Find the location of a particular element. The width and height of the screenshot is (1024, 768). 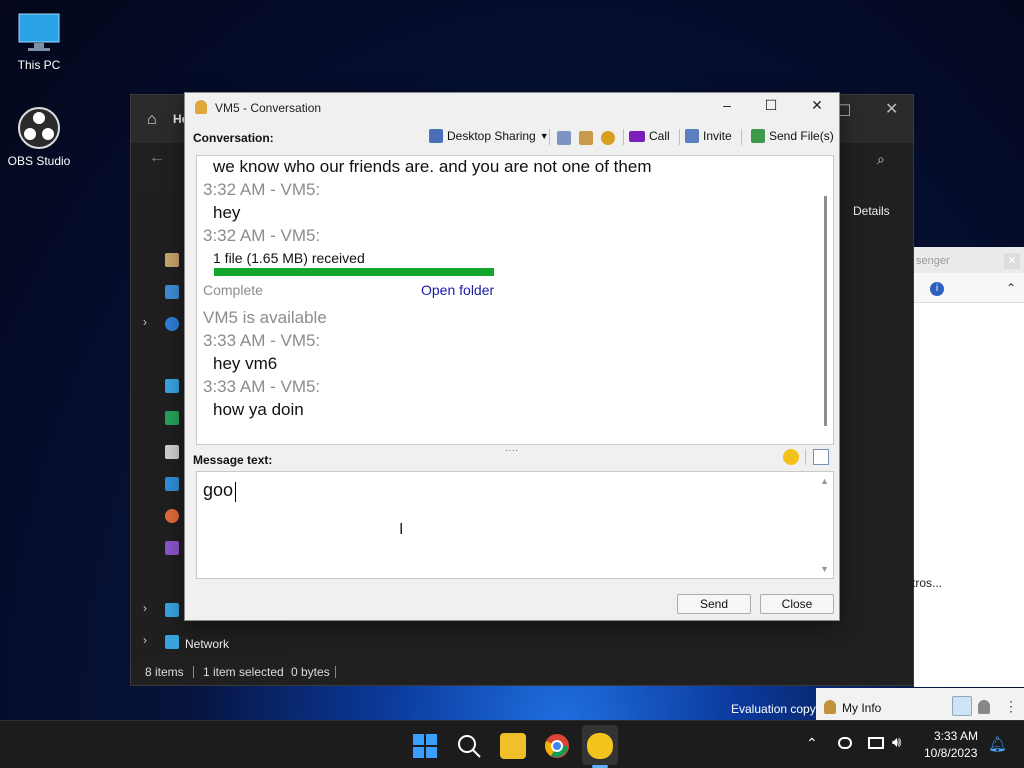

home-nav-icon is located at coordinates (172, 260).